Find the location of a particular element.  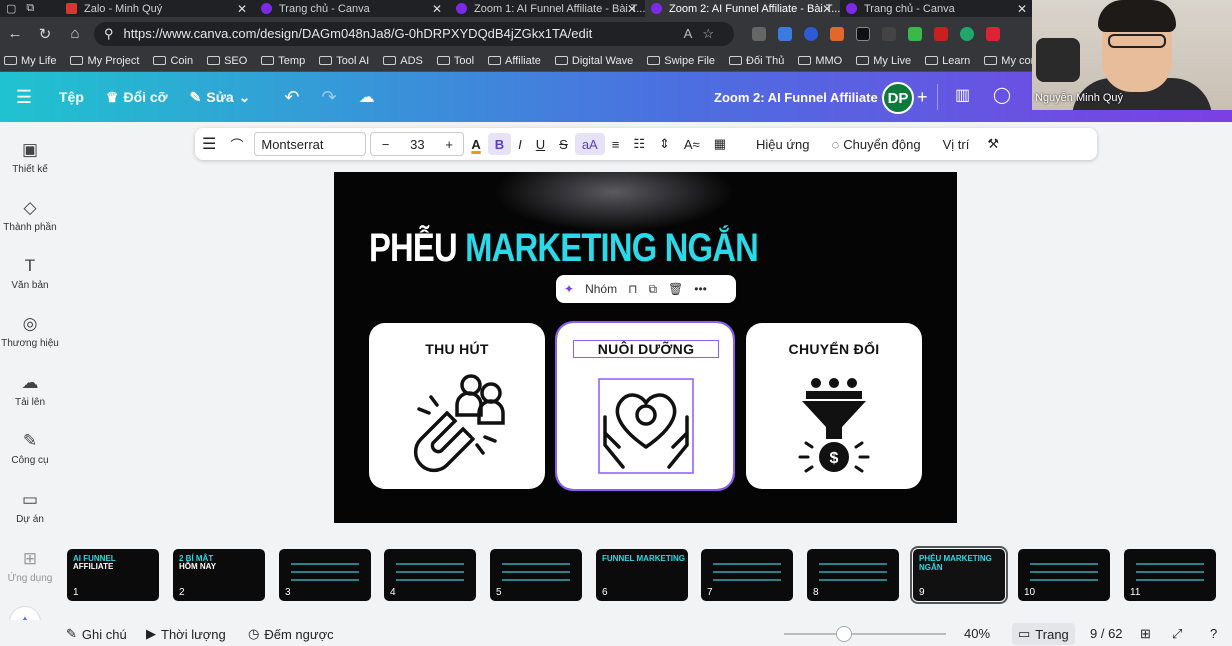

bold-icon: B is located at coordinates (499, 144).